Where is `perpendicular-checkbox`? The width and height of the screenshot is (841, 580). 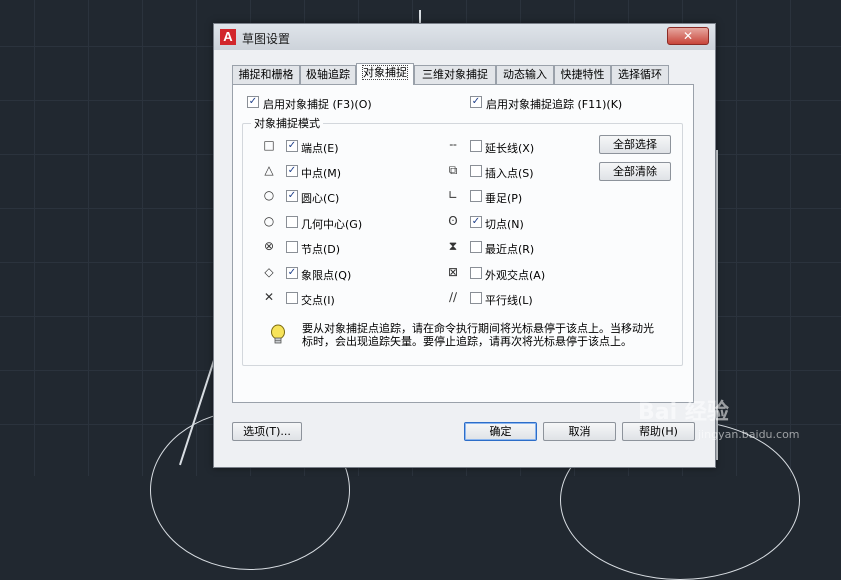 perpendicular-checkbox is located at coordinates (476, 196).